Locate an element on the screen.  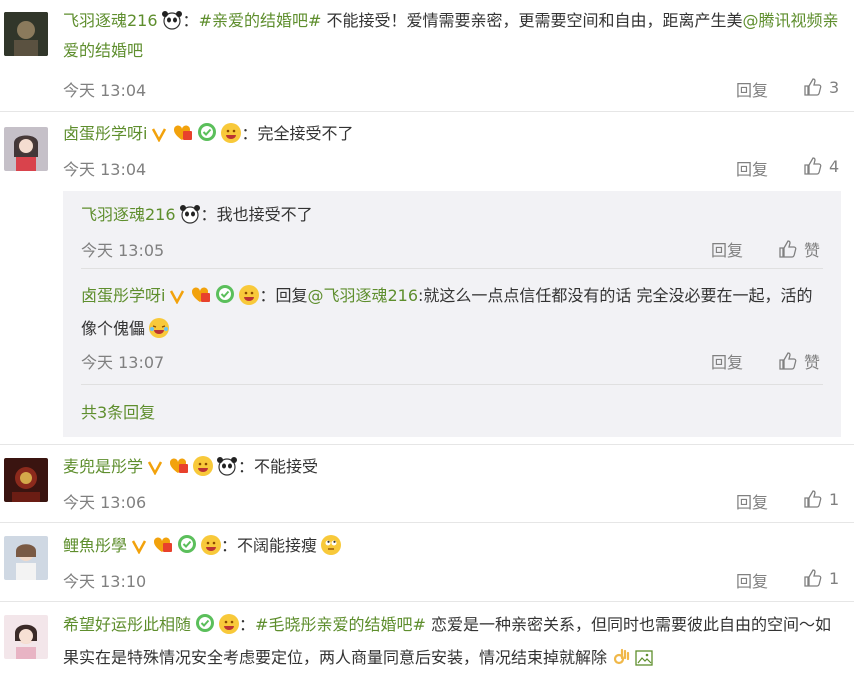
view-all-replies-link: 共3条回复 is located at coordinates (118, 411).